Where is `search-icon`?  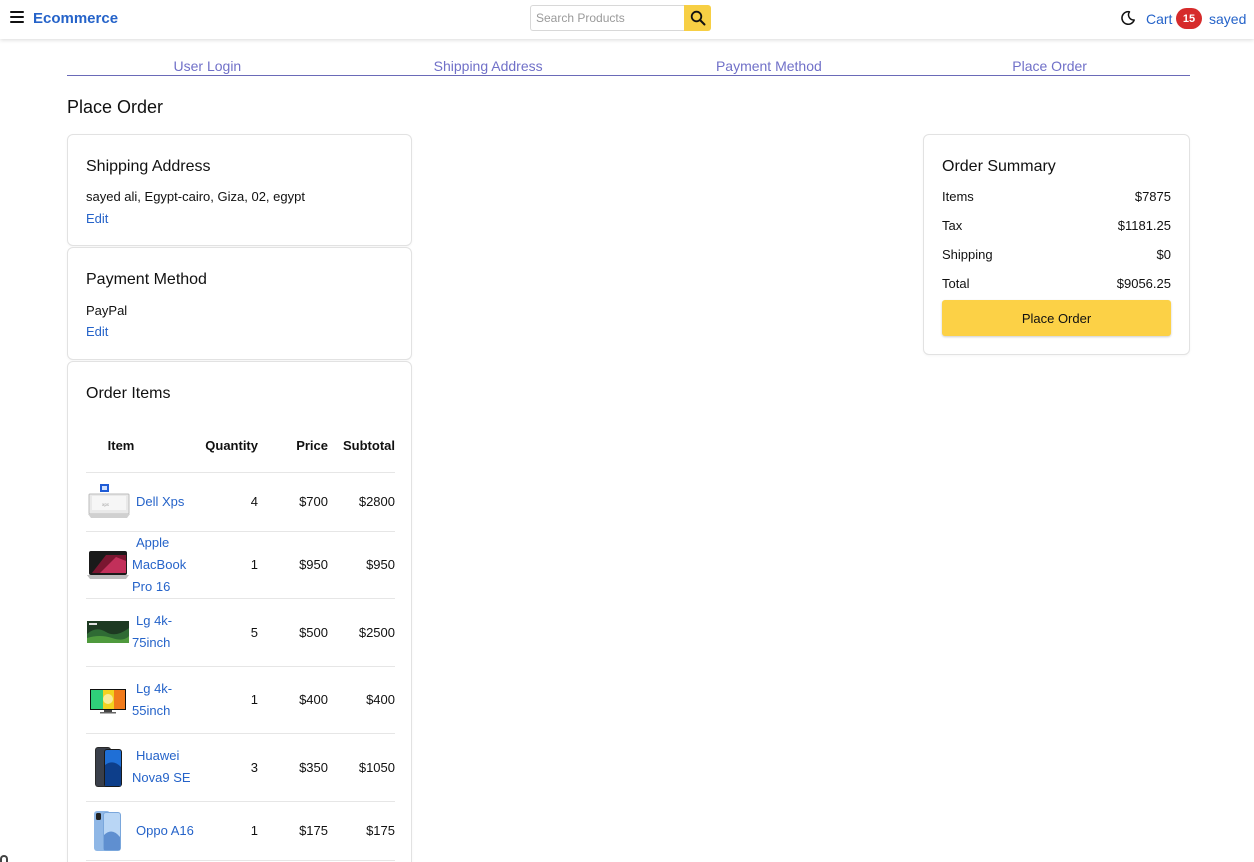 search-icon is located at coordinates (697, 18).